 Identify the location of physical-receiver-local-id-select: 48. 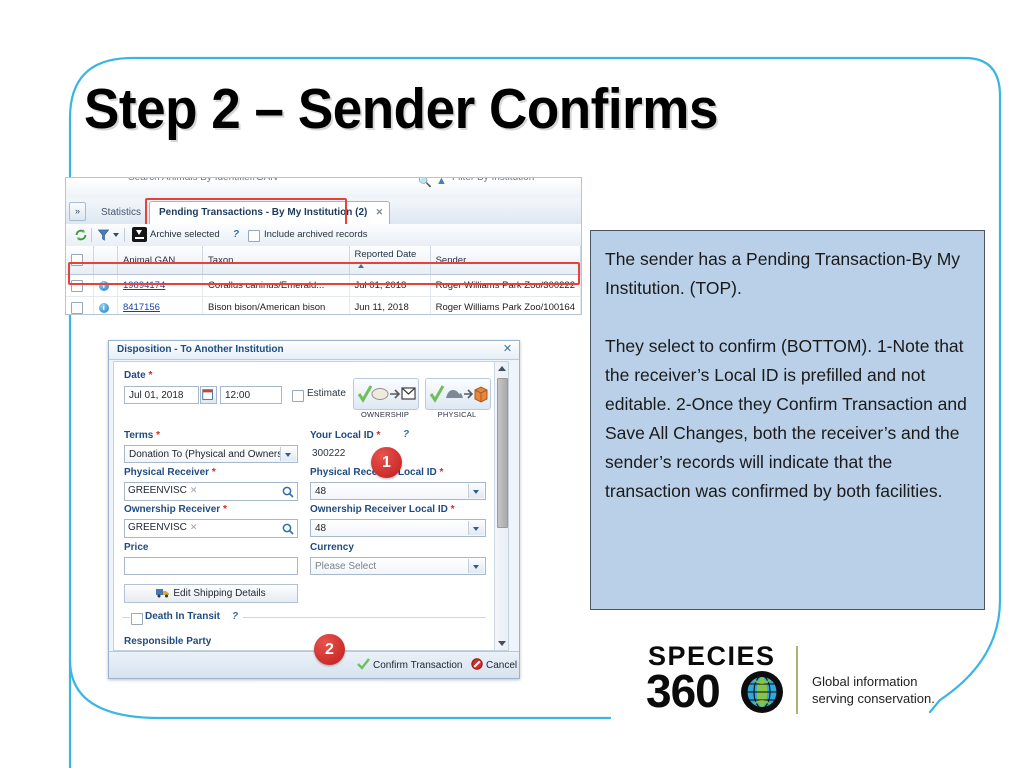
(398, 491).